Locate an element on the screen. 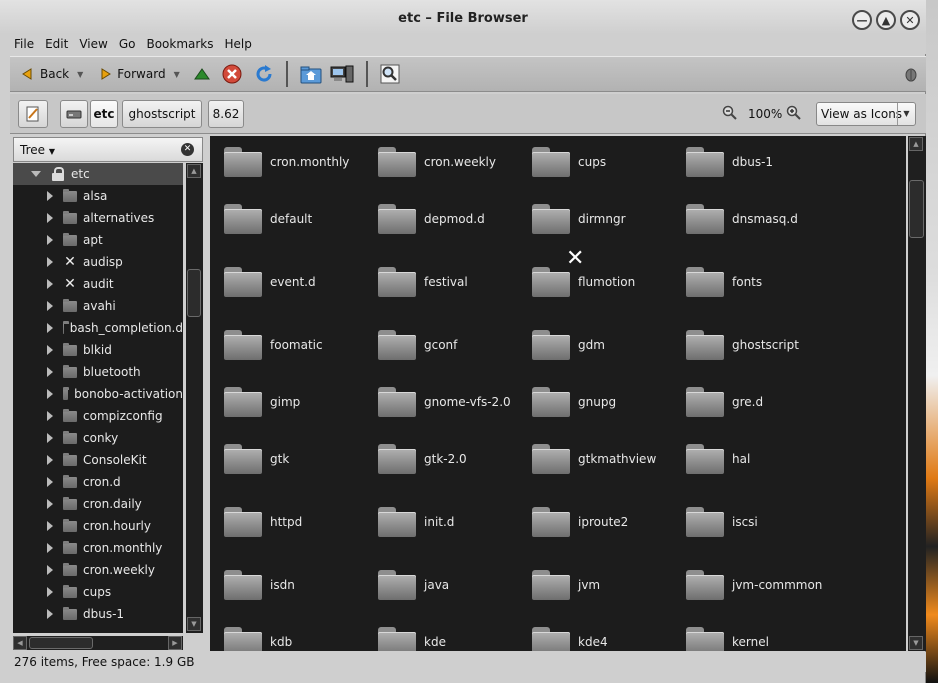 The width and height of the screenshot is (938, 683). folder-item: dnsmasq.d is located at coordinates (763, 219).